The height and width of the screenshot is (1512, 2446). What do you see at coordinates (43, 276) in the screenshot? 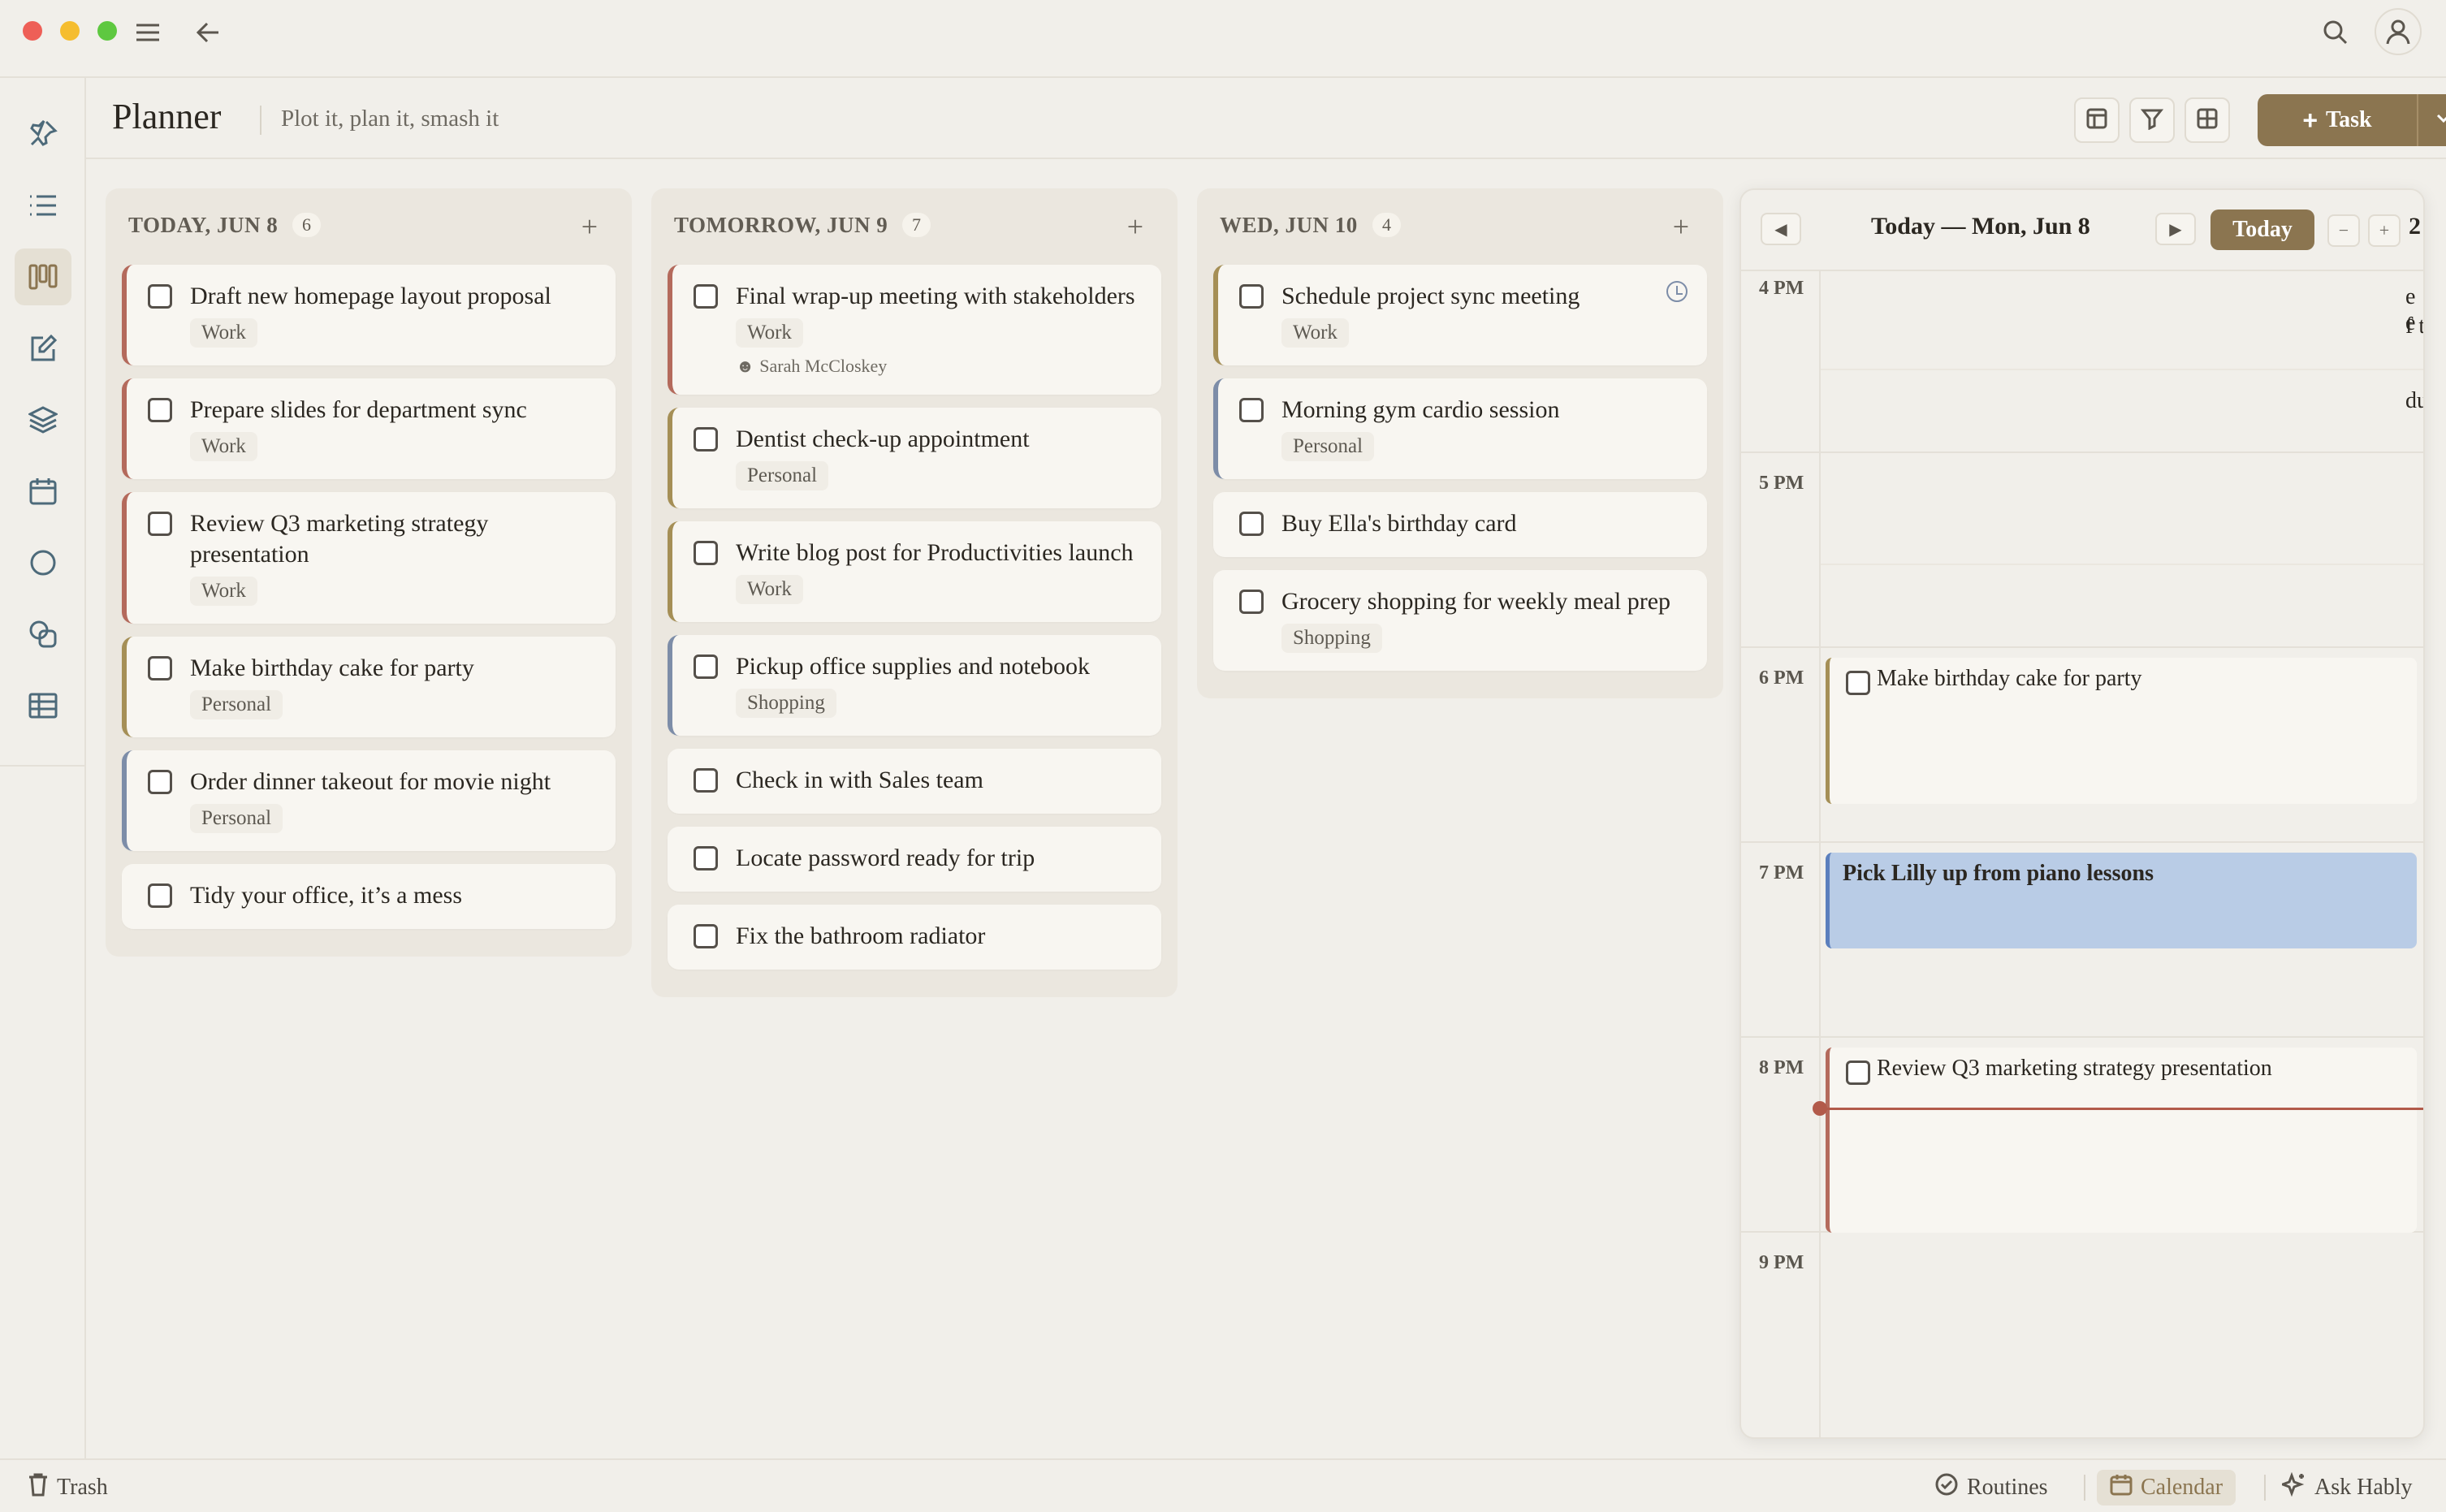
I see `board-icon` at bounding box center [43, 276].